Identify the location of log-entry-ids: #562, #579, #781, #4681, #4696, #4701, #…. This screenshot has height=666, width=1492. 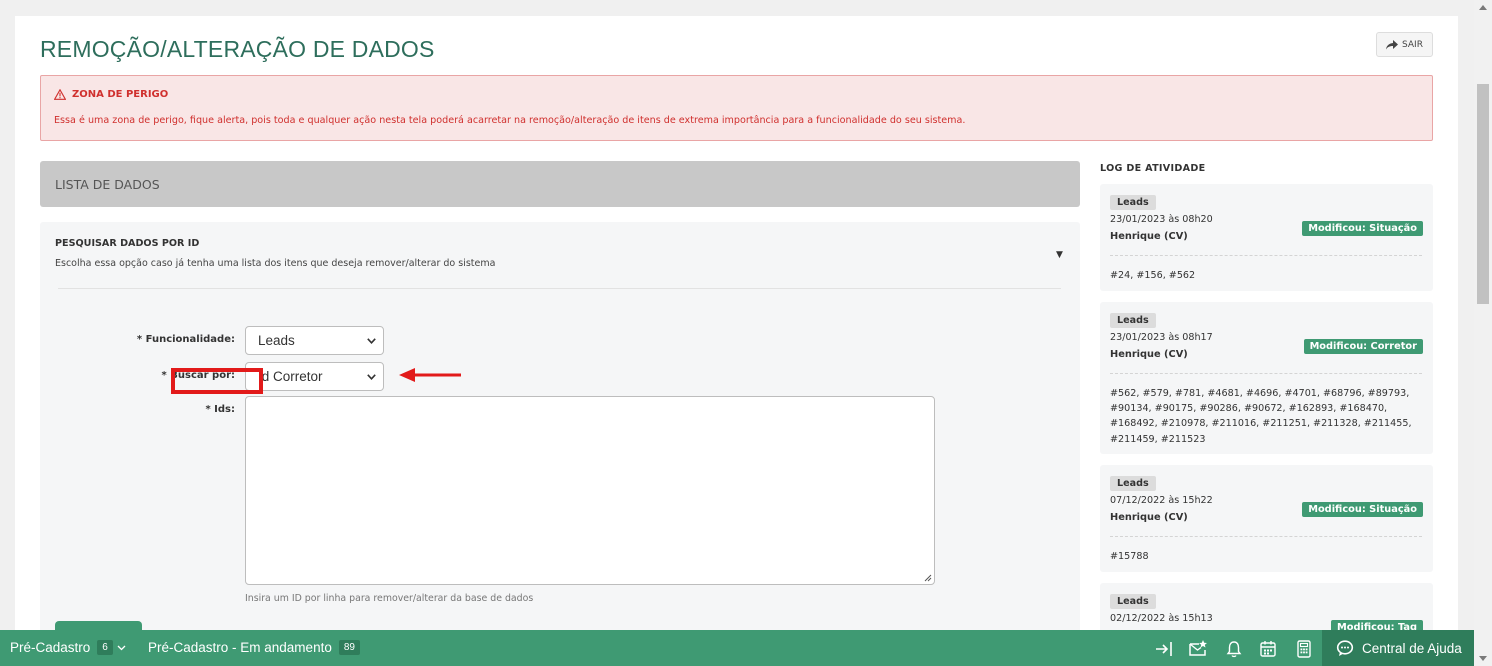
(1261, 416).